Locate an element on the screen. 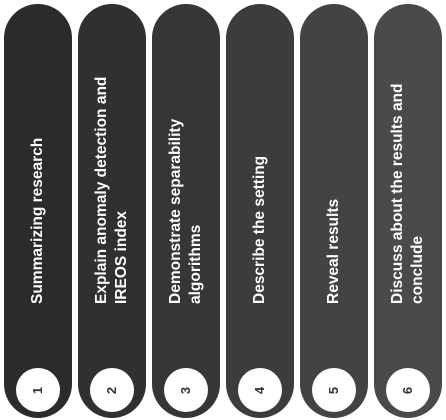  step-3-label: Demonstrate separability algorithms is located at coordinates (185, 211).